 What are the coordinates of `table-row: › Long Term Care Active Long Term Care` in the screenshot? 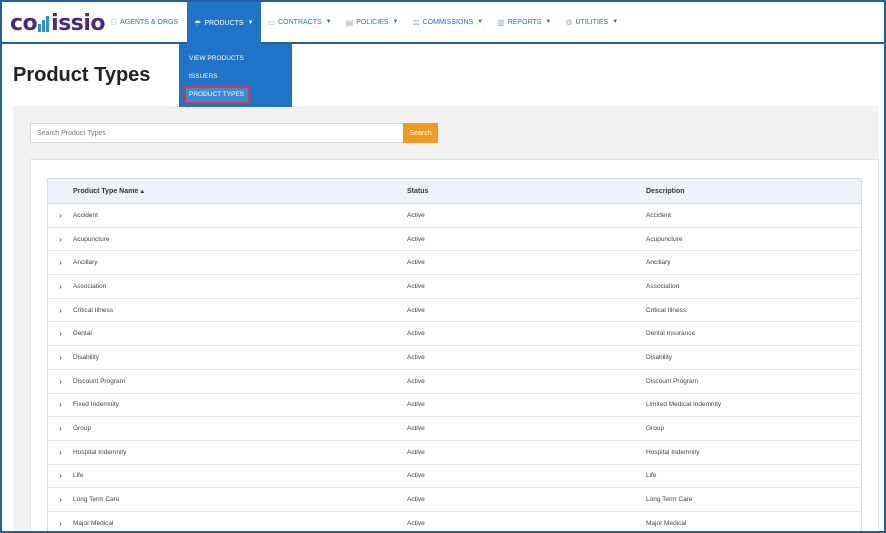 It's located at (454, 500).